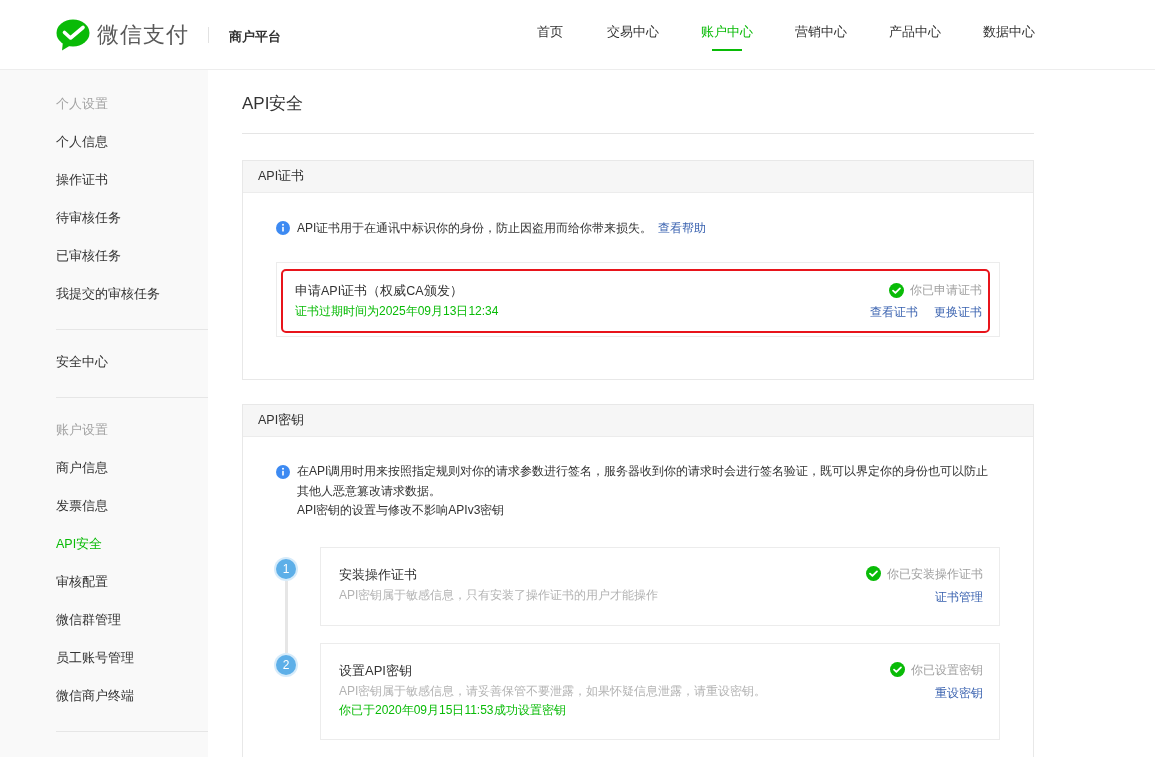 Image resolution: width=1155 pixels, height=757 pixels. I want to click on step-description: API密钥属于敏感信息，请妥善保管不要泄露，如果怀疑信息泄露，请重设密钥。, so click(553, 691).